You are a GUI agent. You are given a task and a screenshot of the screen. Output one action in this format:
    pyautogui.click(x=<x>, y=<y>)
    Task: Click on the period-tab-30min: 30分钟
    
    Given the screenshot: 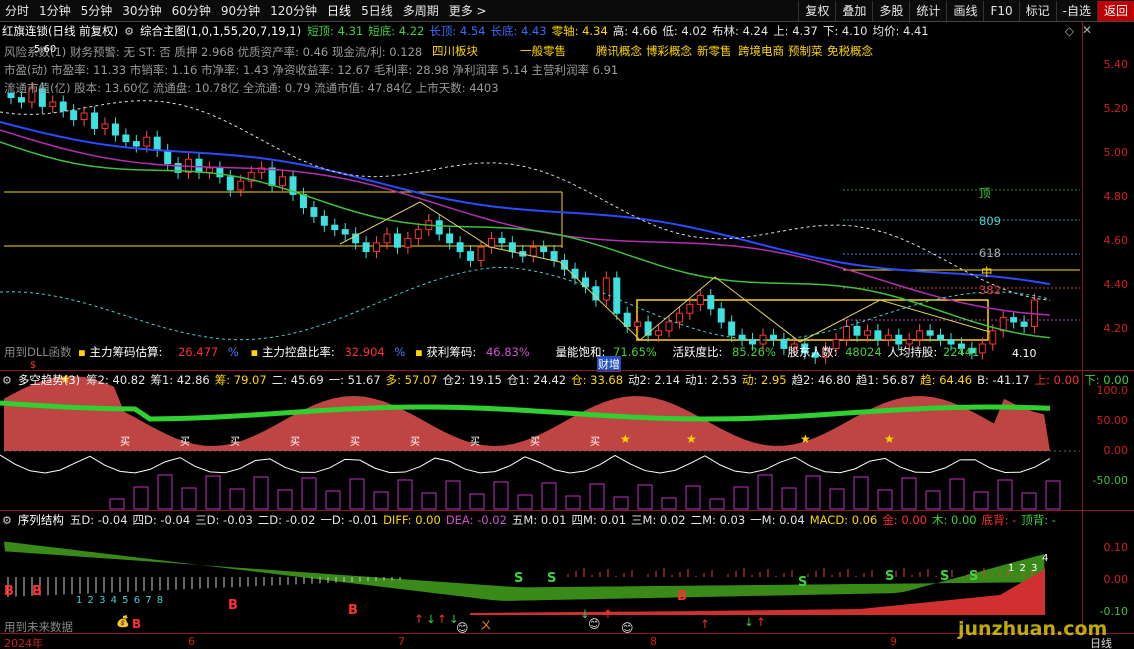 What is the action you would take?
    pyautogui.click(x=141, y=11)
    